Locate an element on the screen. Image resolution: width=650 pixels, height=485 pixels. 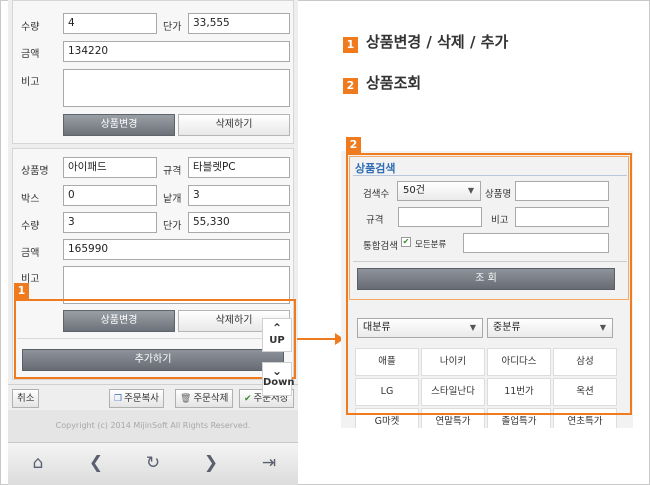
price-input: 55,330 is located at coordinates (239, 222).